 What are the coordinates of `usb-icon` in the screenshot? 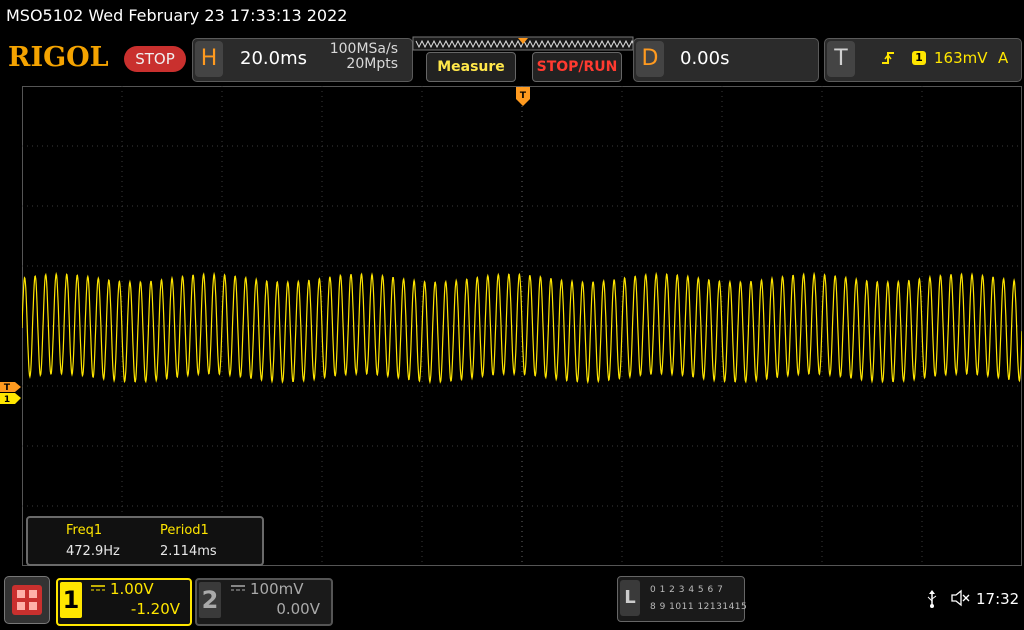 It's located at (932, 599).